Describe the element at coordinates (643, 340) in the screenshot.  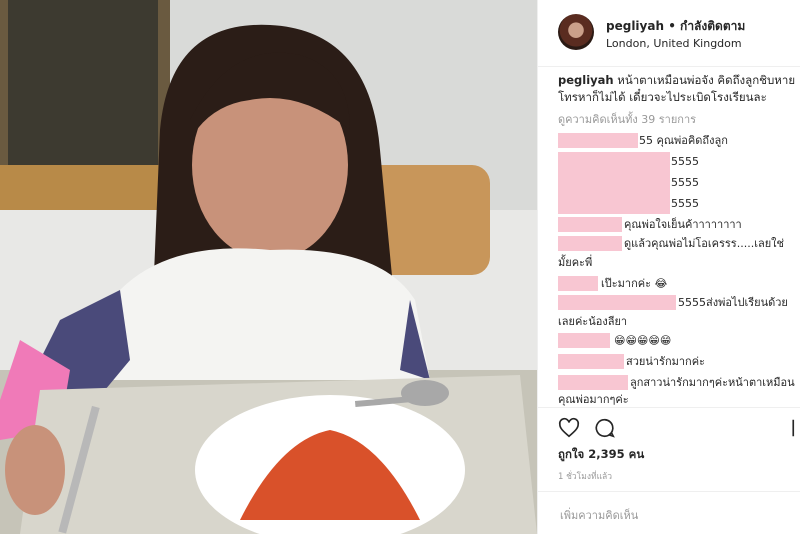
I see `comment-text: 😁😁😁😁😁` at that location.